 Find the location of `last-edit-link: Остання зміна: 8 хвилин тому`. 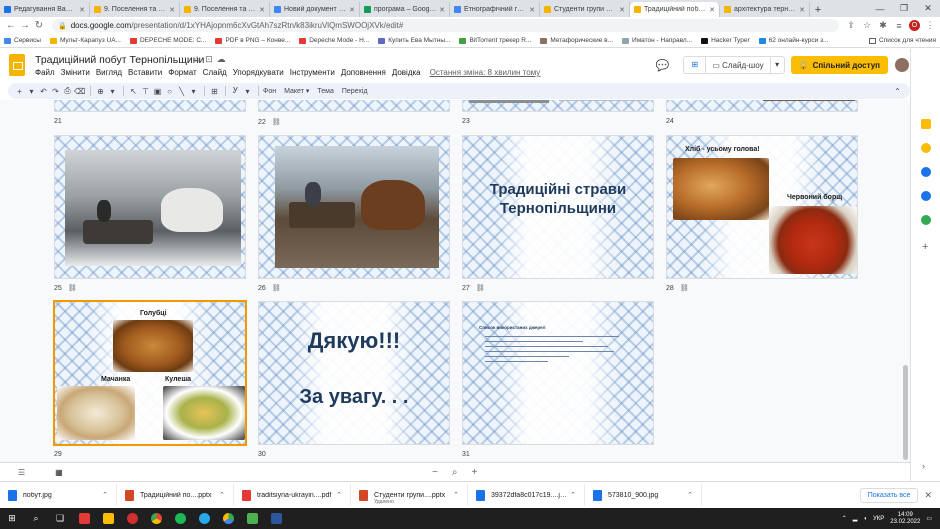

last-edit-link: Остання зміна: 8 хвилин тому is located at coordinates (485, 72).